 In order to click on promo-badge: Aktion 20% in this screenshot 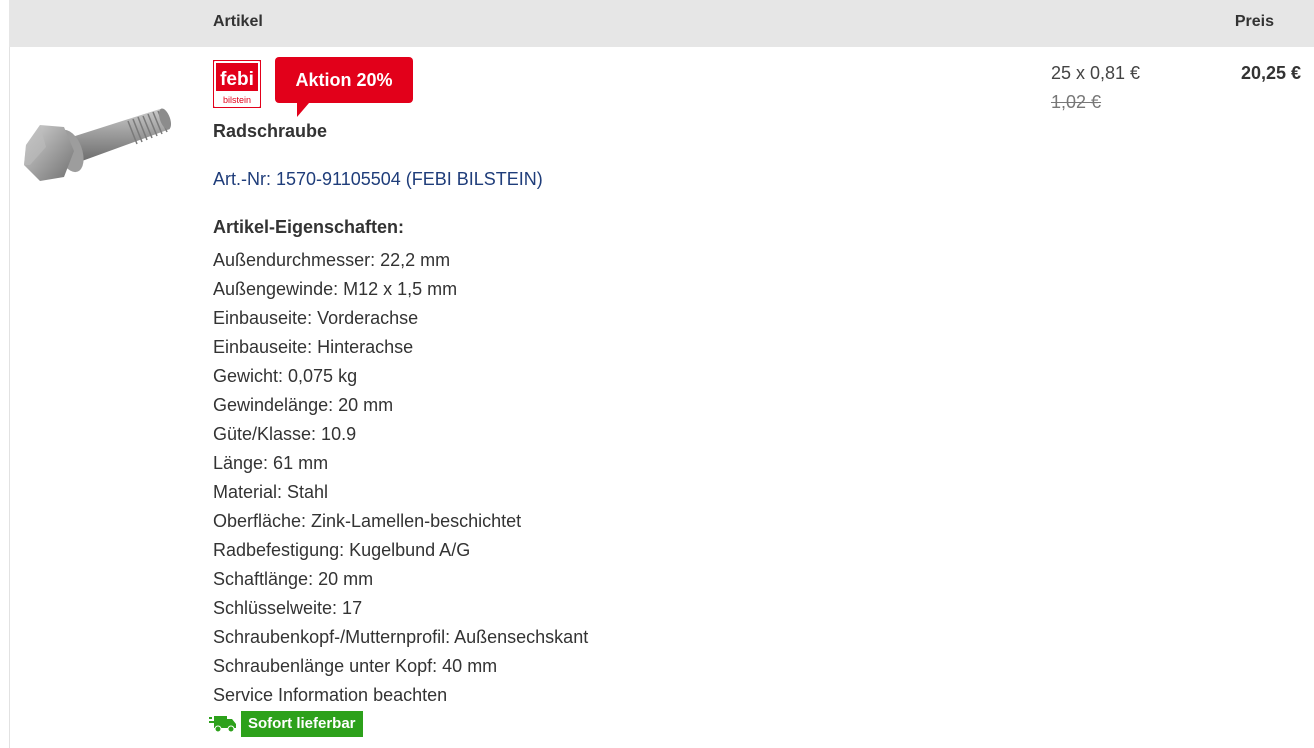, I will do `click(344, 87)`.